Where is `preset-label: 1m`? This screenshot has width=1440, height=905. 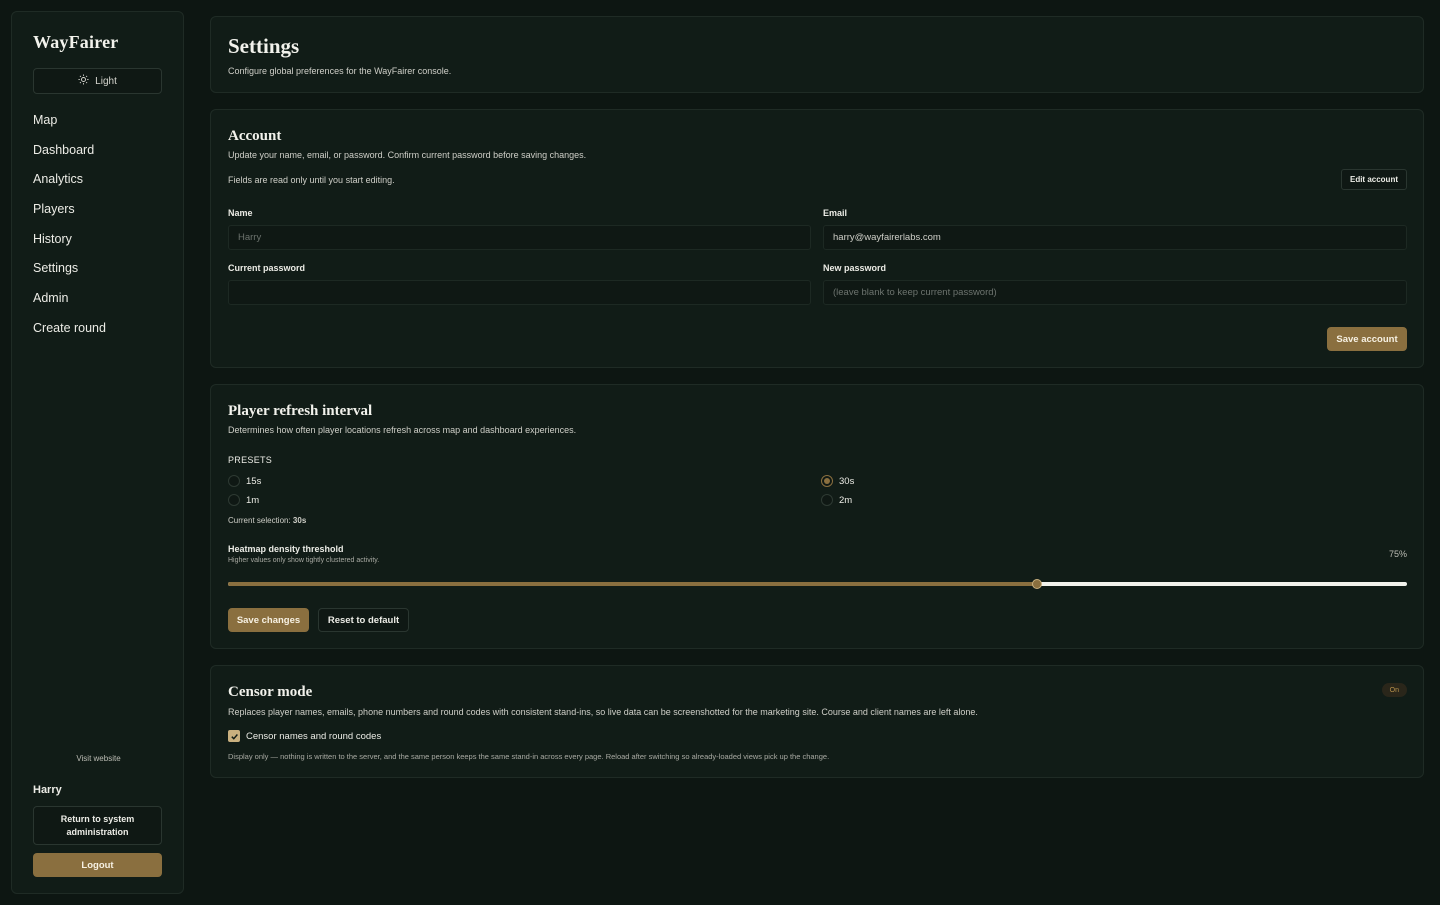
preset-label: 1m is located at coordinates (253, 500).